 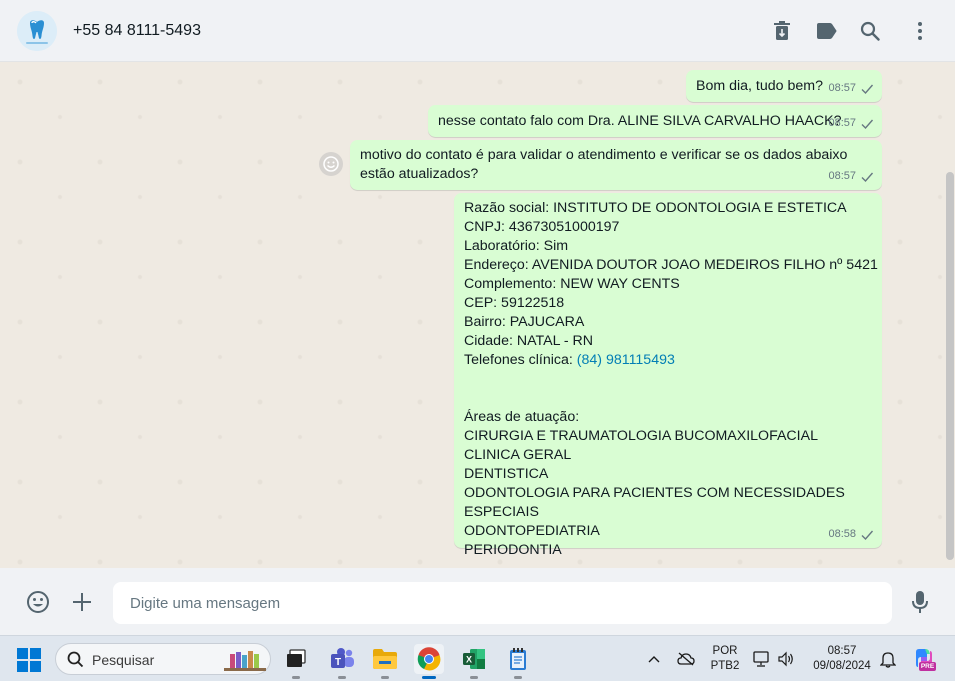 I want to click on react-emoji-icon, so click(x=331, y=164).